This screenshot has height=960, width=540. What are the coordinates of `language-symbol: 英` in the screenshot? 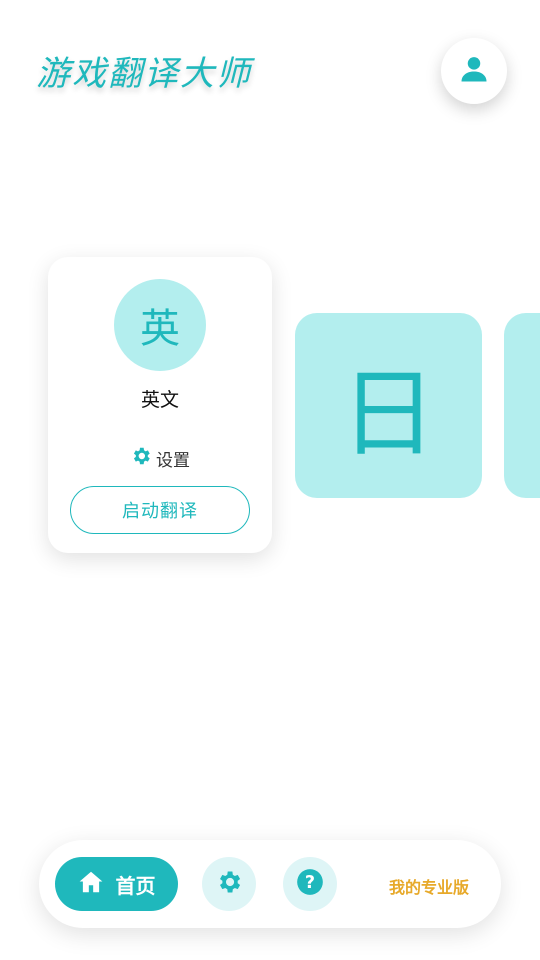 It's located at (160, 329).